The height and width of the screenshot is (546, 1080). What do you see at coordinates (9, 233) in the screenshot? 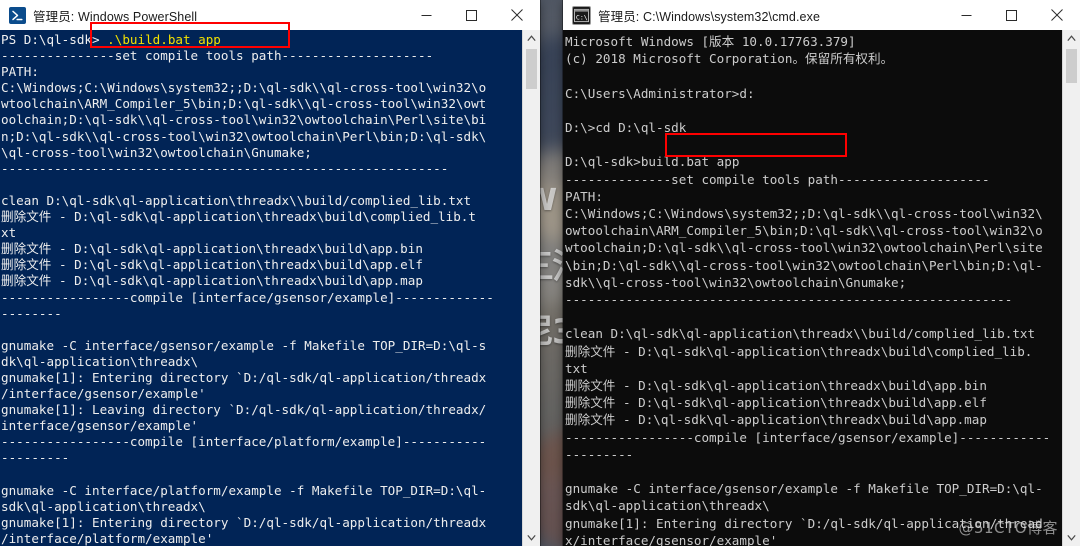
I see `console-line: xt` at bounding box center [9, 233].